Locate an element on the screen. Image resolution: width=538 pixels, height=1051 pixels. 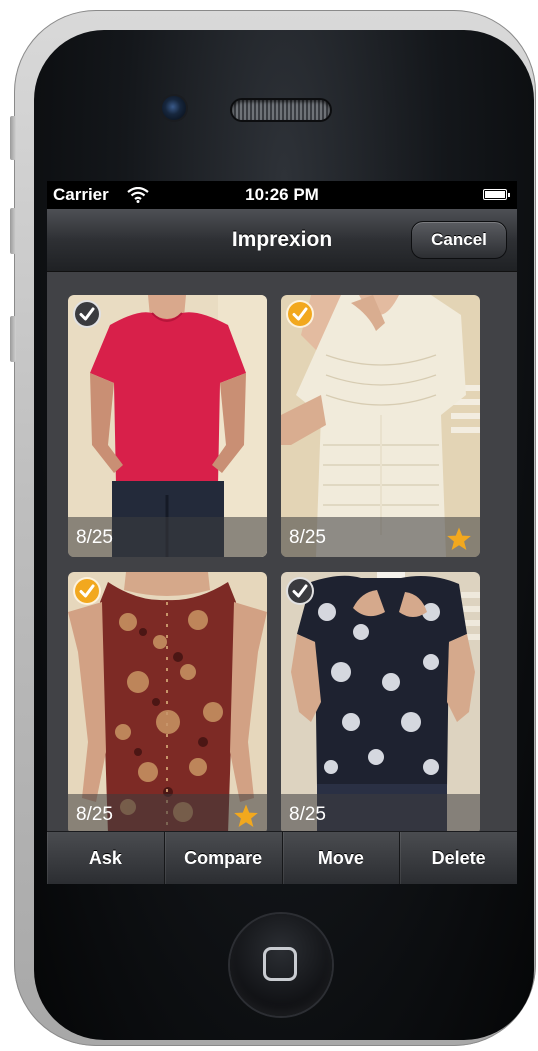
cancel-button: Cancel is located at coordinates (459, 240).